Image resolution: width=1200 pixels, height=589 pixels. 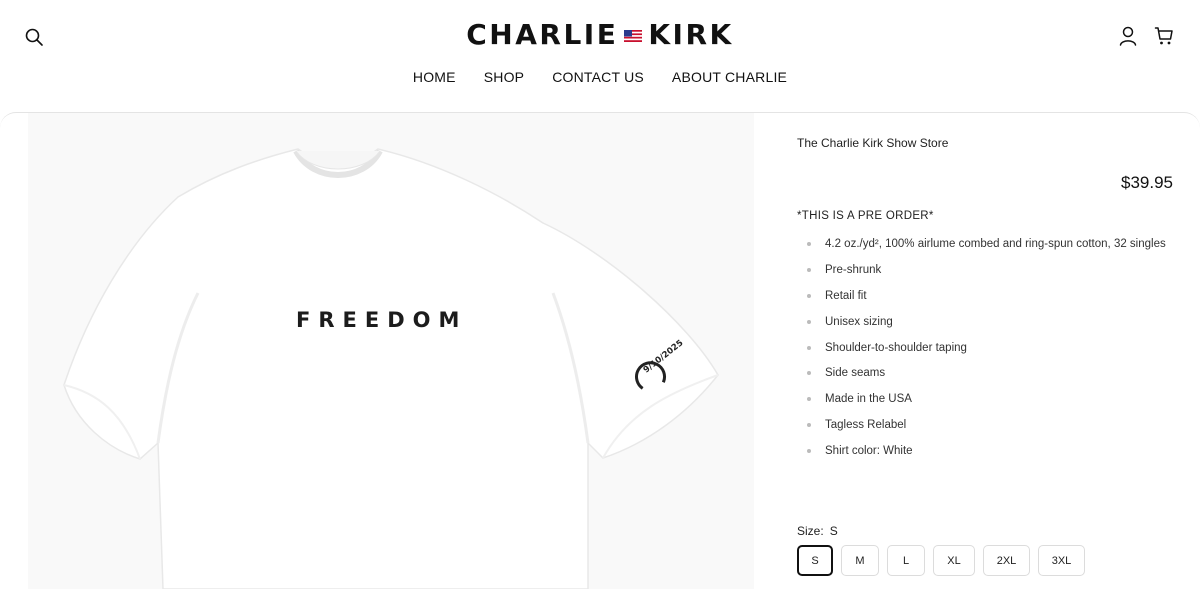 What do you see at coordinates (729, 77) in the screenshot?
I see `nav-about-charlie: ABOUT CHARLIE` at bounding box center [729, 77].